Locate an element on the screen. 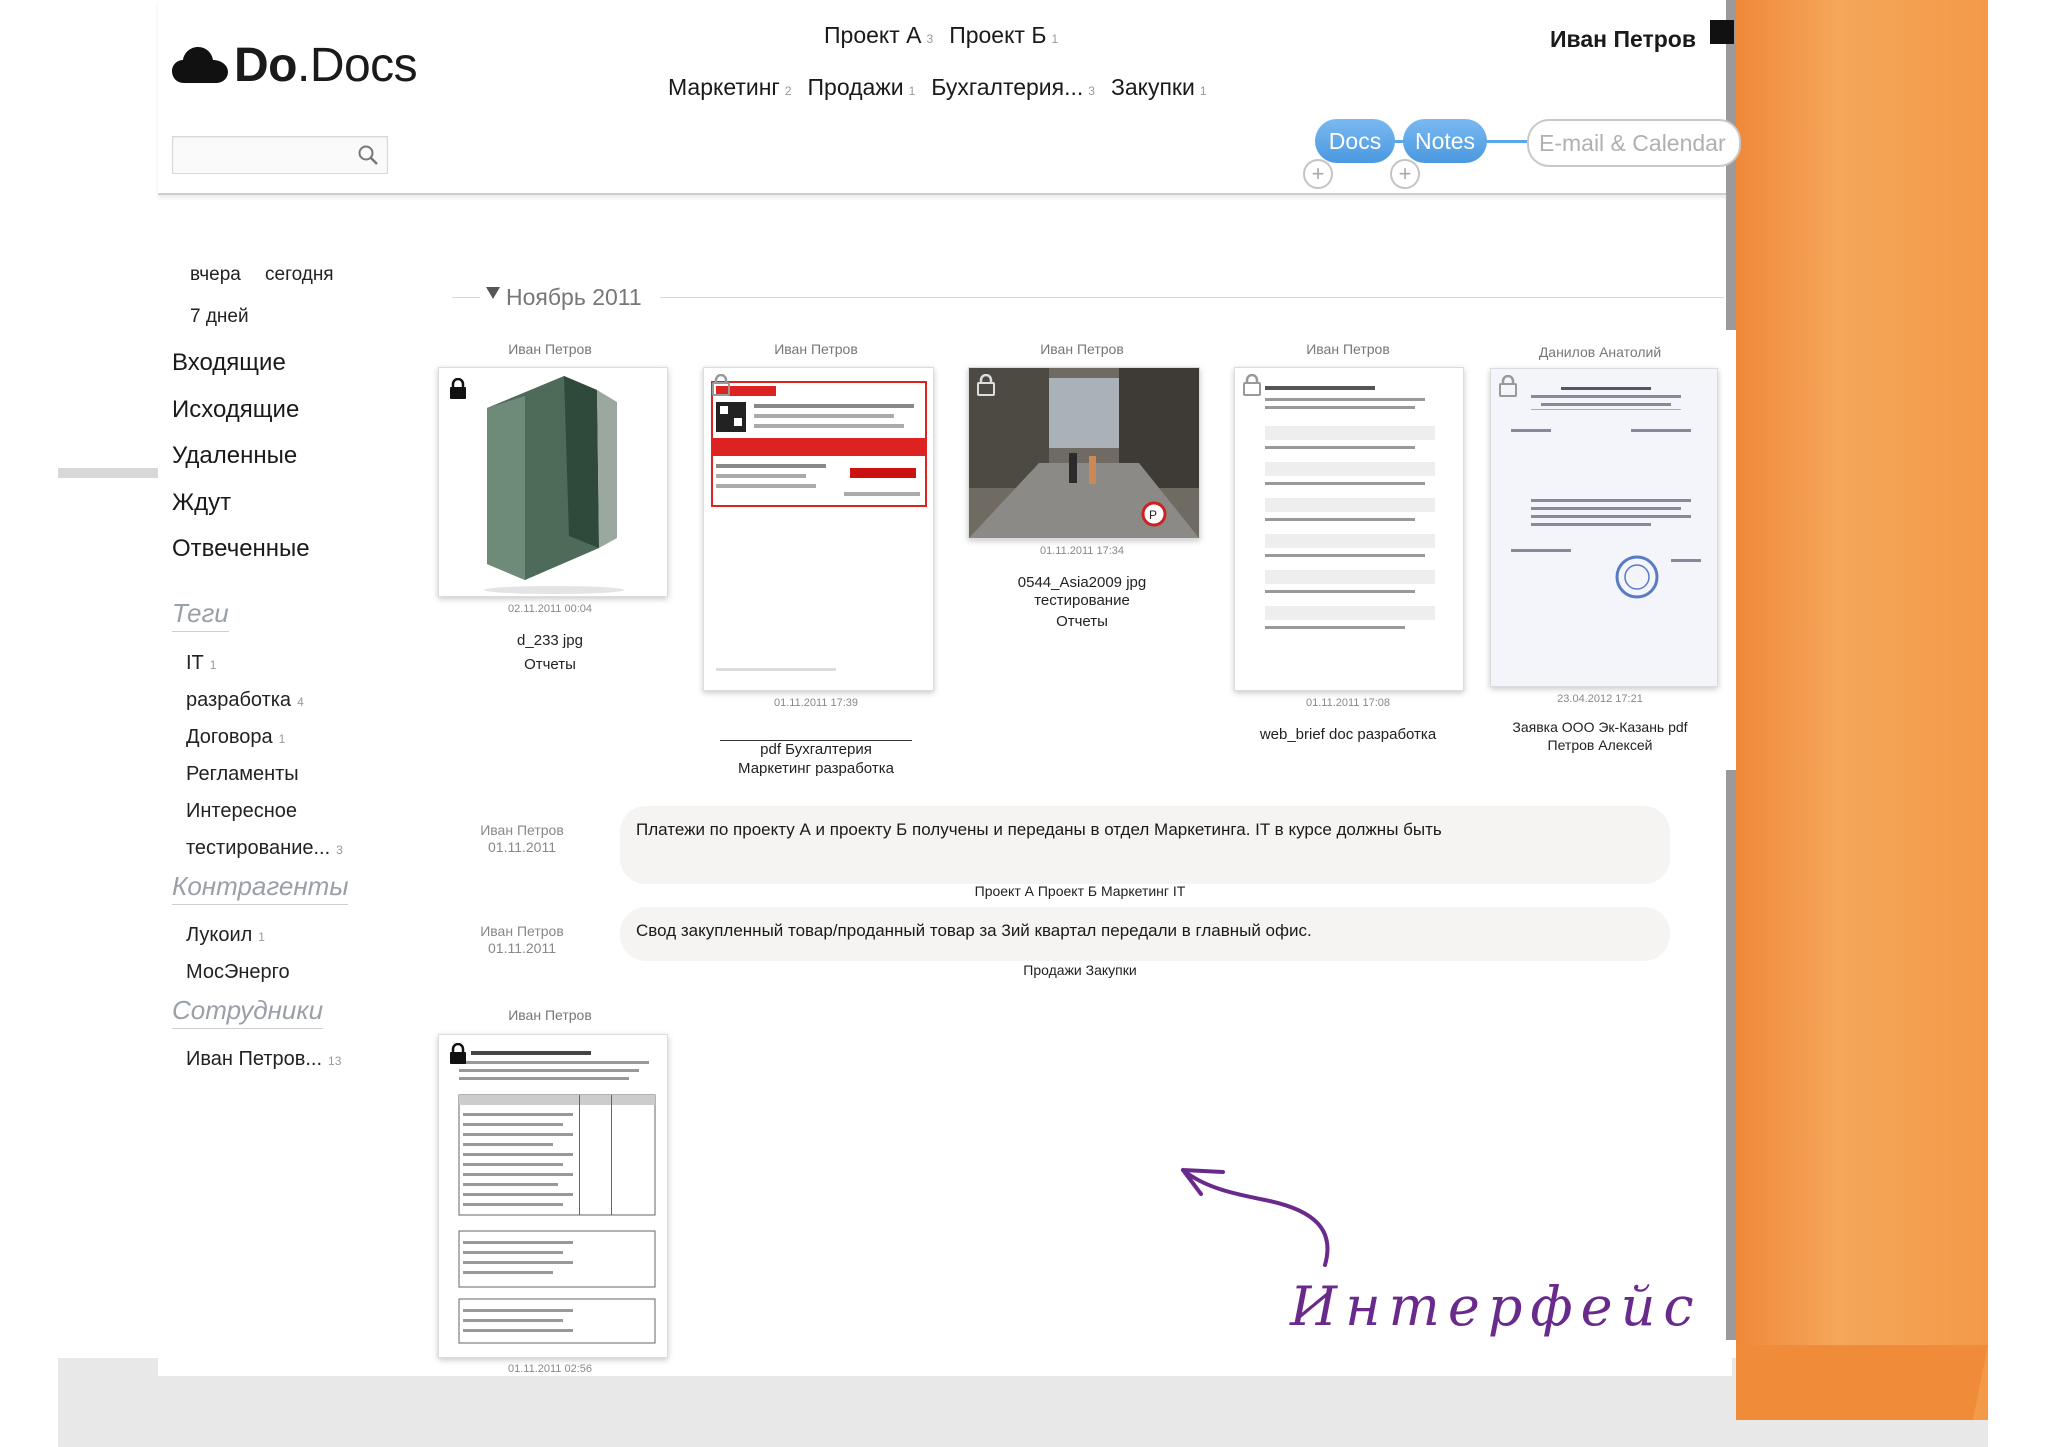 The height and width of the screenshot is (1447, 2048). employee-ivan-petrov: Иван Петров... 13 is located at coordinates (263, 1059).